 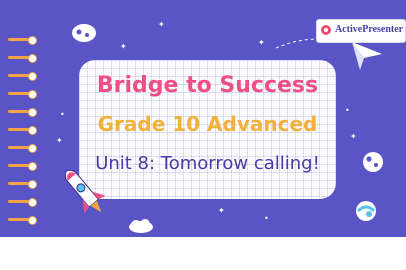 I want to click on slide-subtitle: Grade 10 Advanced, so click(x=207, y=124).